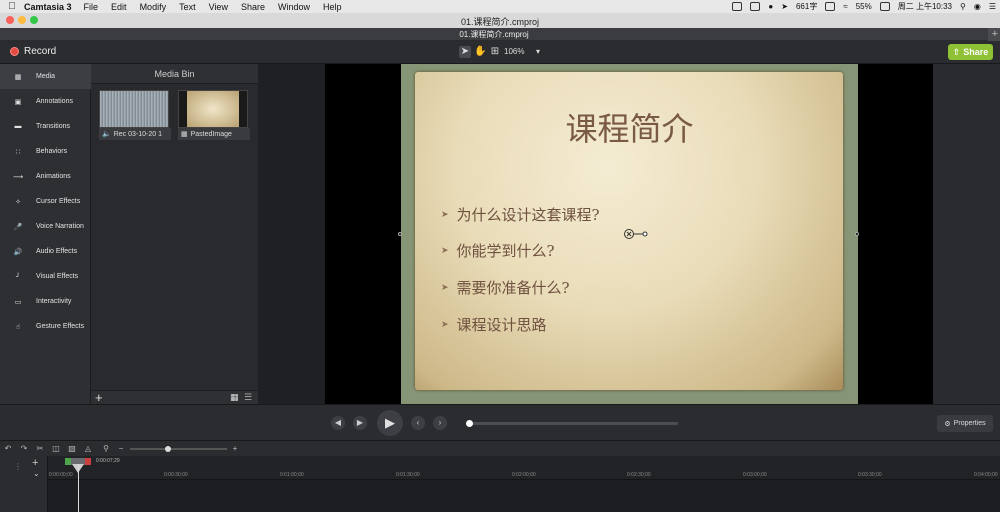 Image resolution: width=1000 pixels, height=512 pixels. What do you see at coordinates (992, 6) in the screenshot?
I see `list-icon: ☰` at bounding box center [992, 6].